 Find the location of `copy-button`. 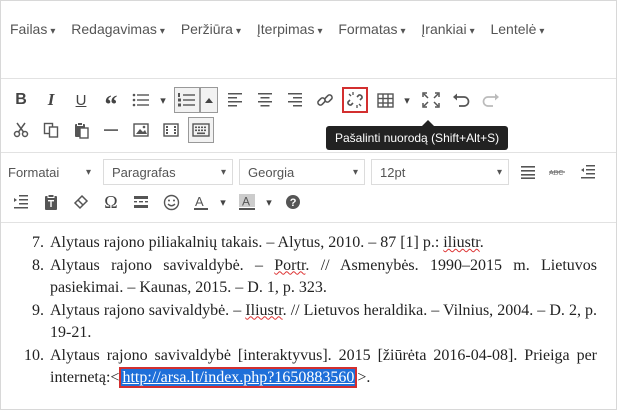

copy-button is located at coordinates (51, 130).